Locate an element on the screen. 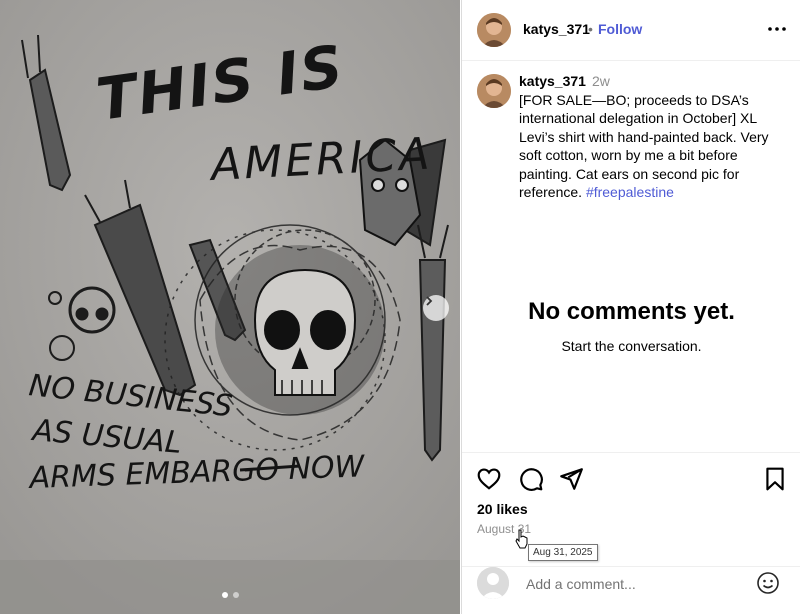  more-icon is located at coordinates (777, 29).